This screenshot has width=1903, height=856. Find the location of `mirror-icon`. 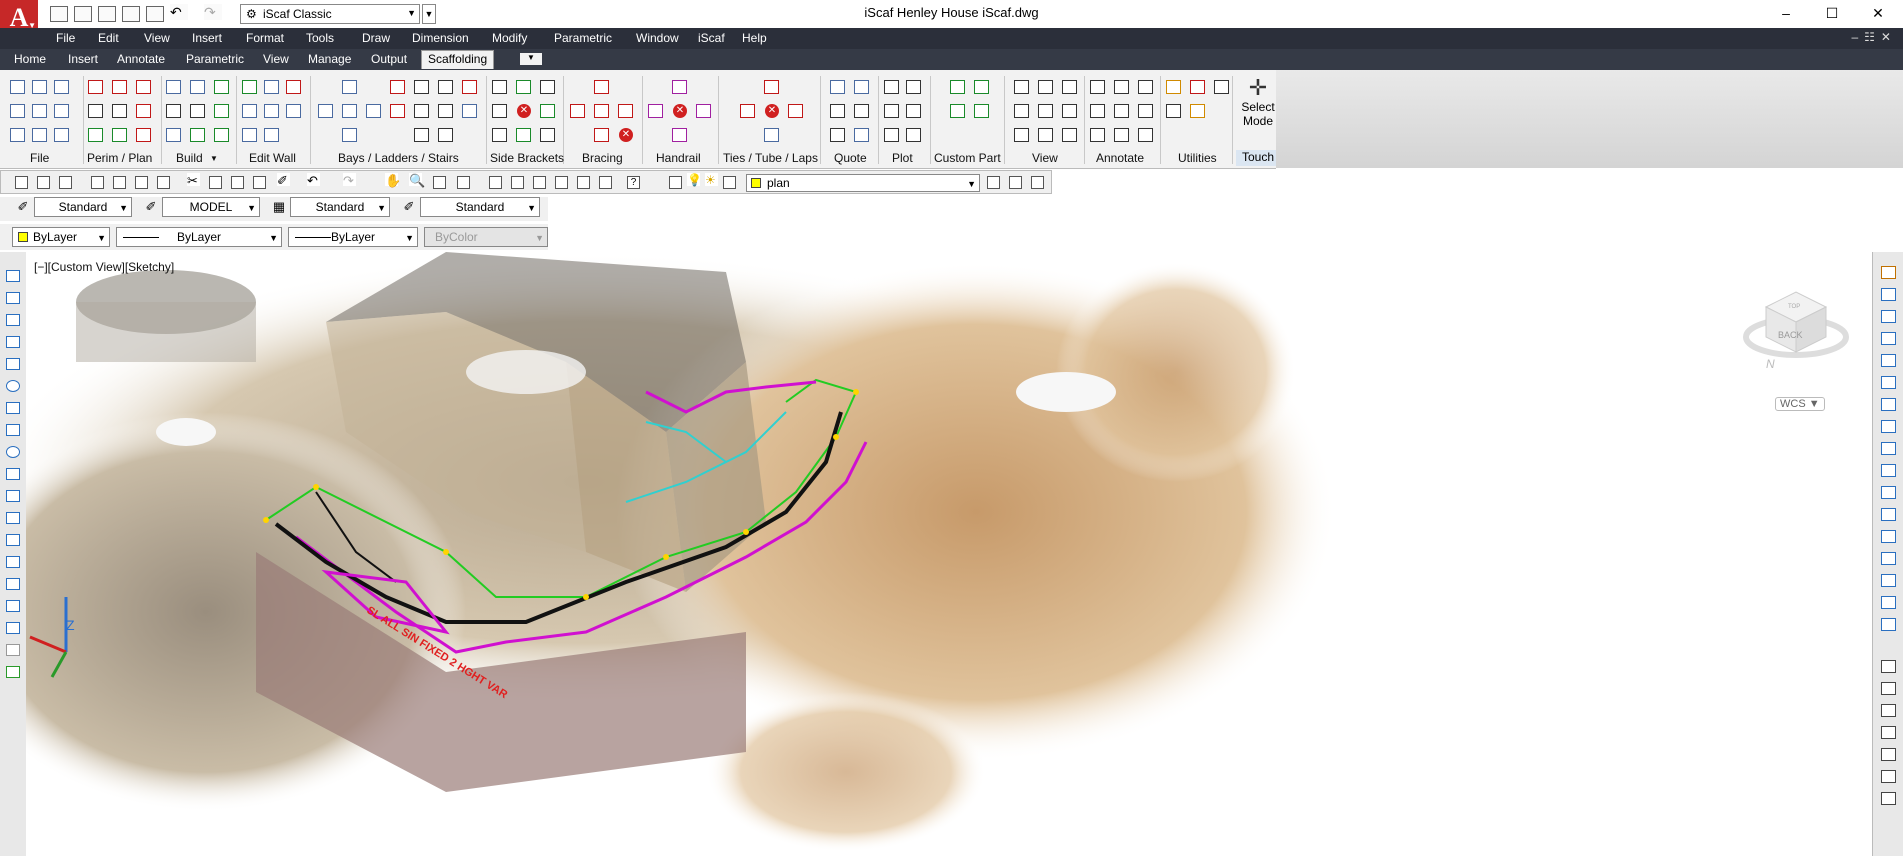

mirror-icon is located at coordinates (1888, 316).